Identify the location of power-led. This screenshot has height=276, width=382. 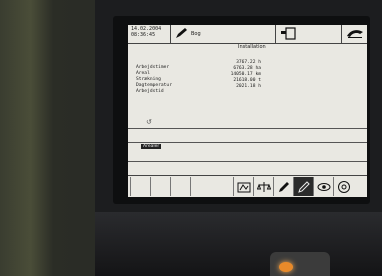
(286, 267).